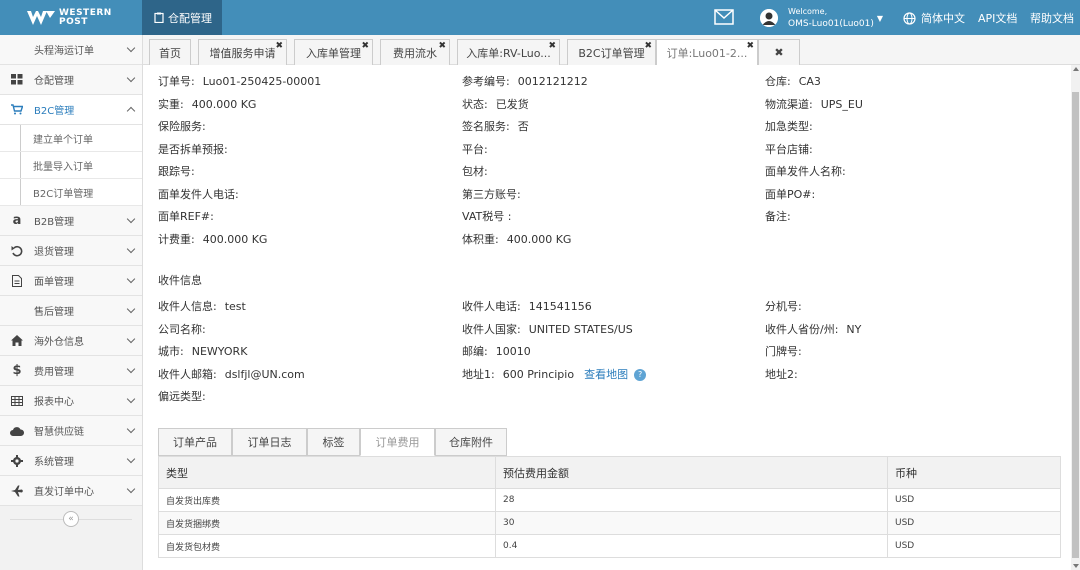 Image resolution: width=1080 pixels, height=570 pixels. I want to click on tab-home: 首页, so click(170, 52).